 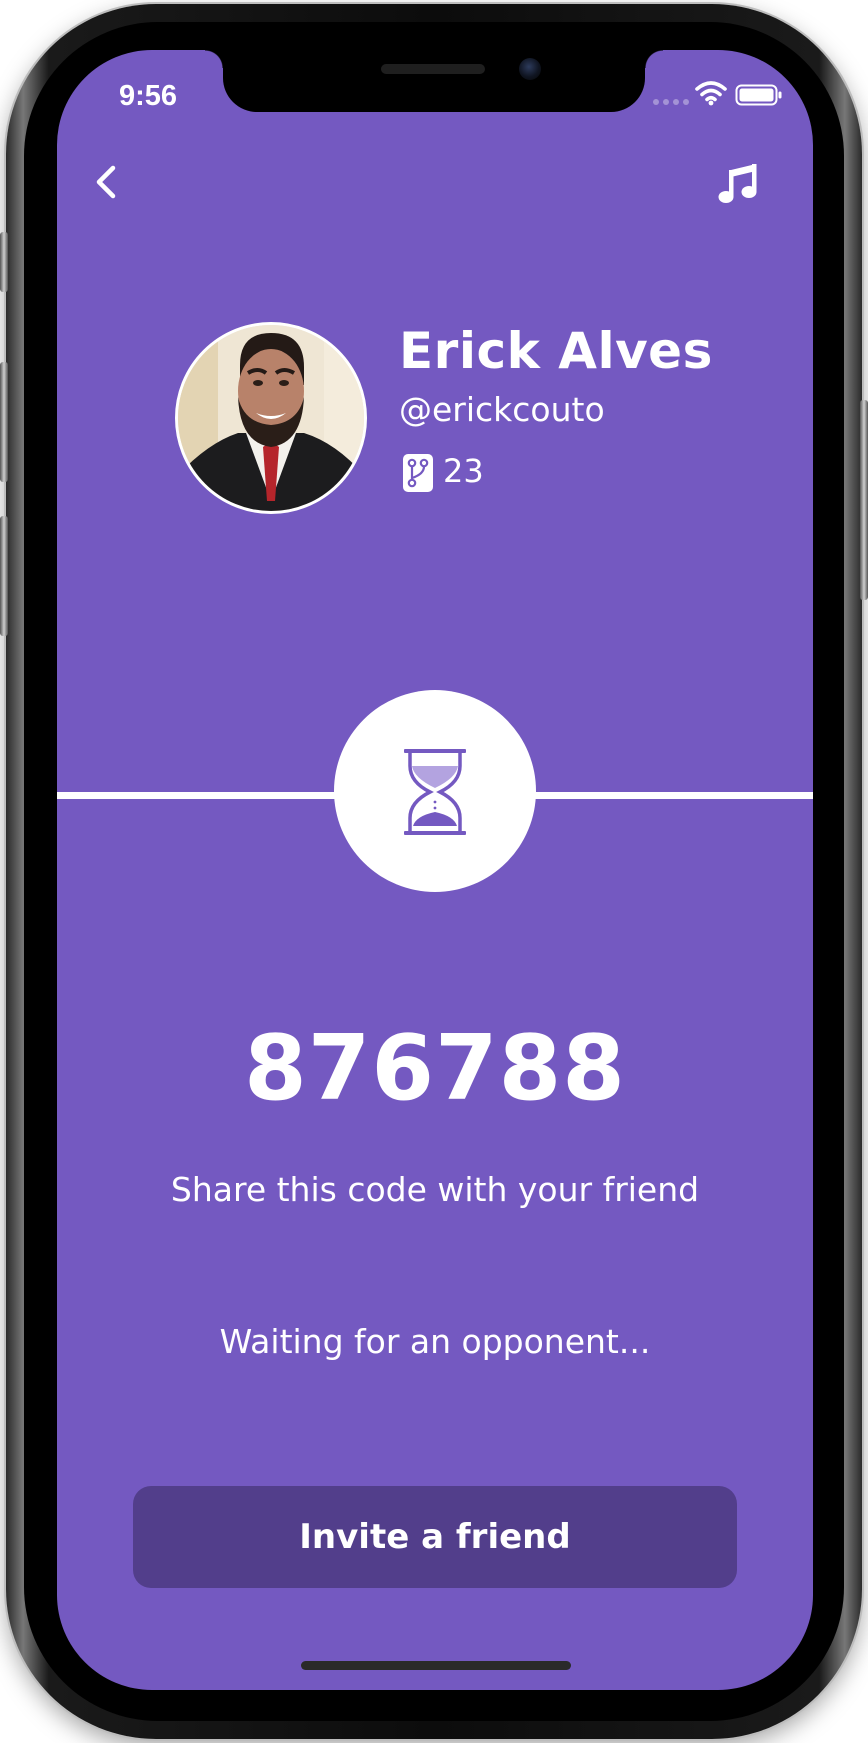 I want to click on game-code: 876788, so click(x=435, y=1068).